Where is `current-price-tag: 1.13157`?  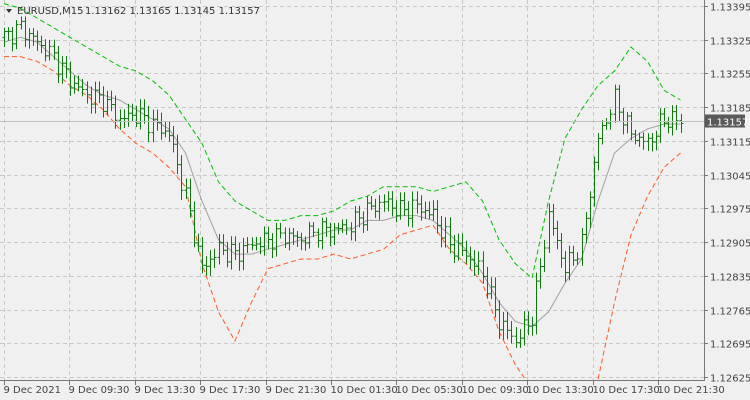 current-price-tag: 1.13157 is located at coordinates (726, 121).